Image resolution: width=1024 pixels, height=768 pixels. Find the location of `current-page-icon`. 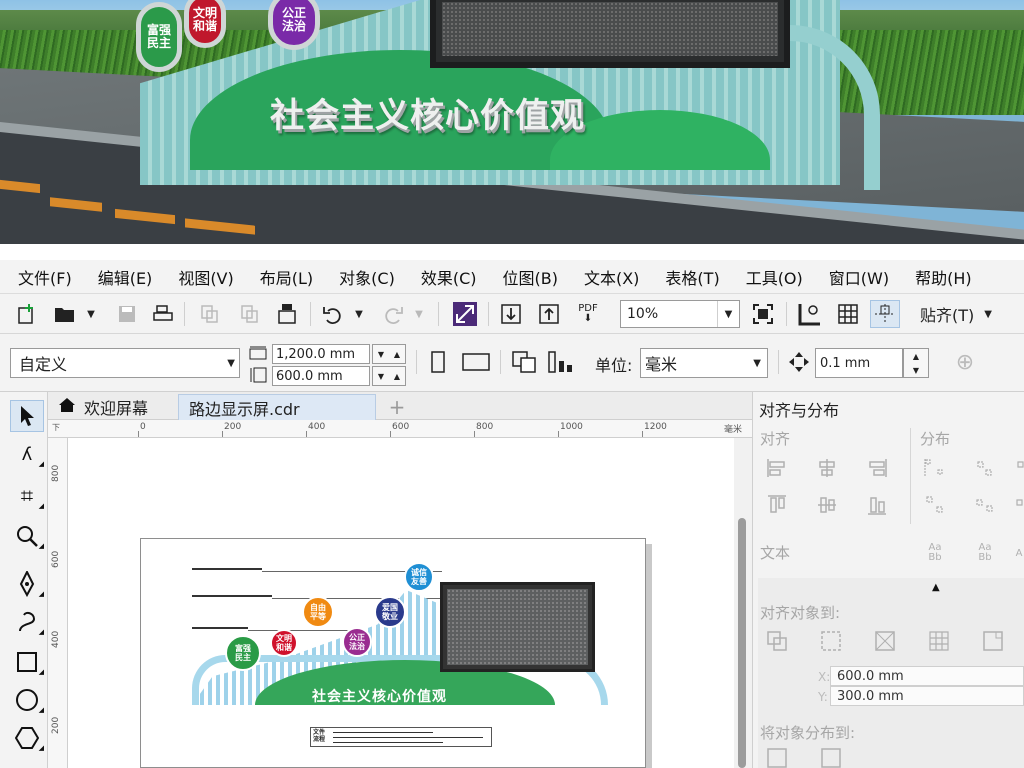

current-page-icon is located at coordinates (561, 362).